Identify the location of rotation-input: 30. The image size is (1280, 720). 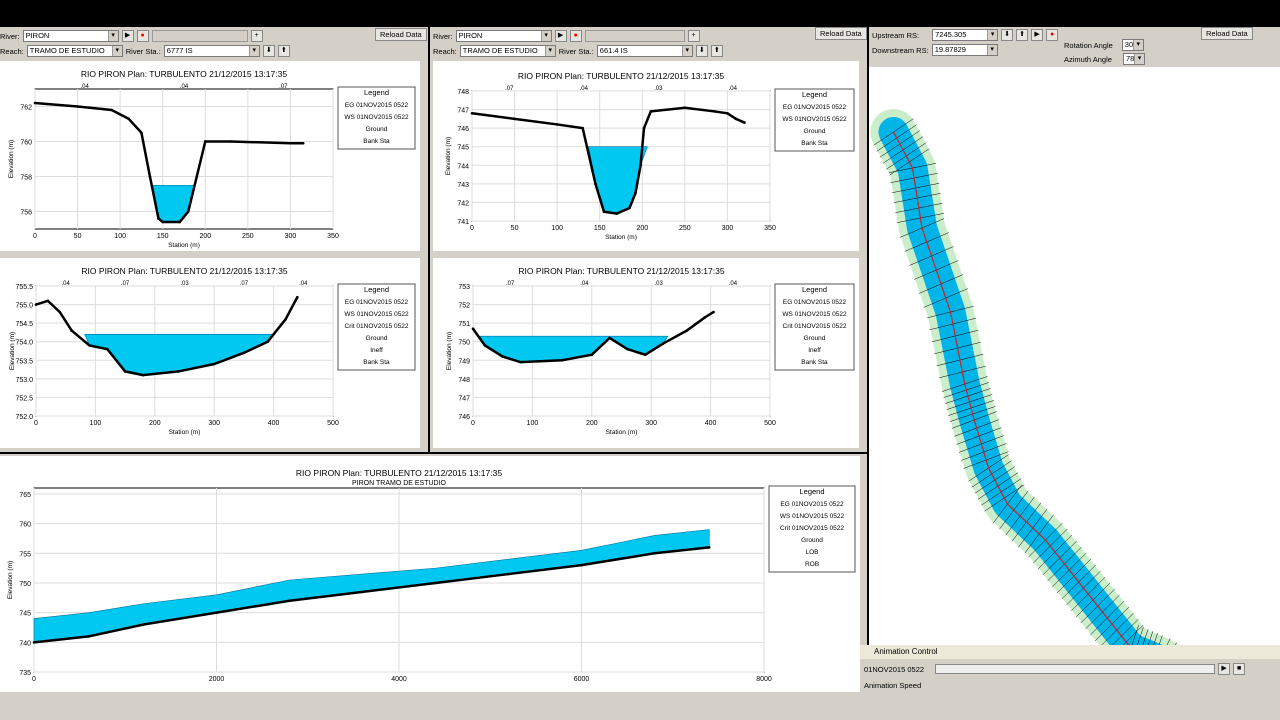
(1132, 45).